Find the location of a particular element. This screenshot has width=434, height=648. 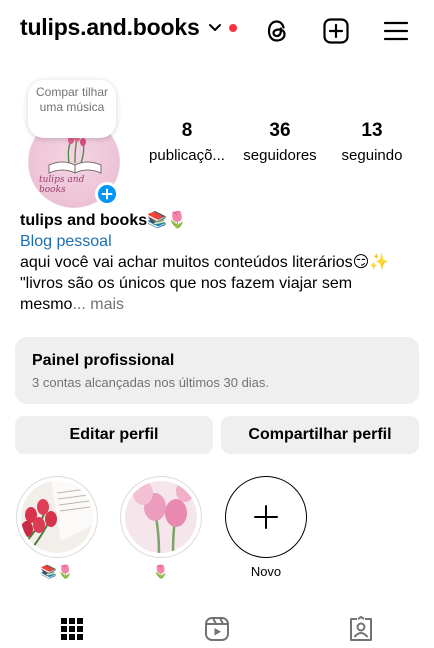

tagged-icon is located at coordinates (361, 628).